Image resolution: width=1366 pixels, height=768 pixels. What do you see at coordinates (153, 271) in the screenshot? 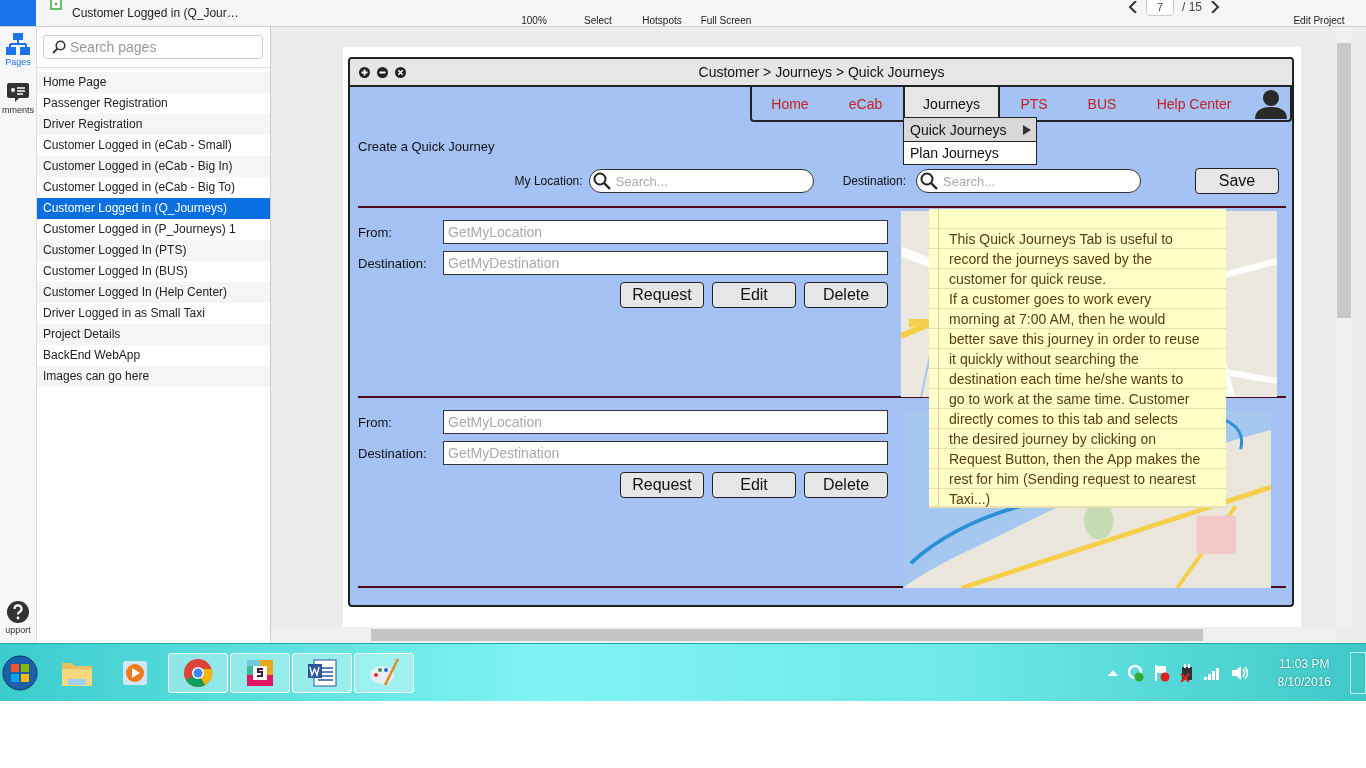
I see `page-list-item: Customer Logged In (BUS)` at bounding box center [153, 271].